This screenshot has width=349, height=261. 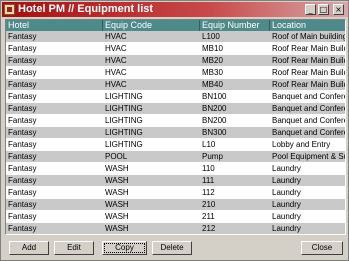 What do you see at coordinates (301, 144) in the screenshot?
I see `cell-location: Lobby and Entry` at bounding box center [301, 144].